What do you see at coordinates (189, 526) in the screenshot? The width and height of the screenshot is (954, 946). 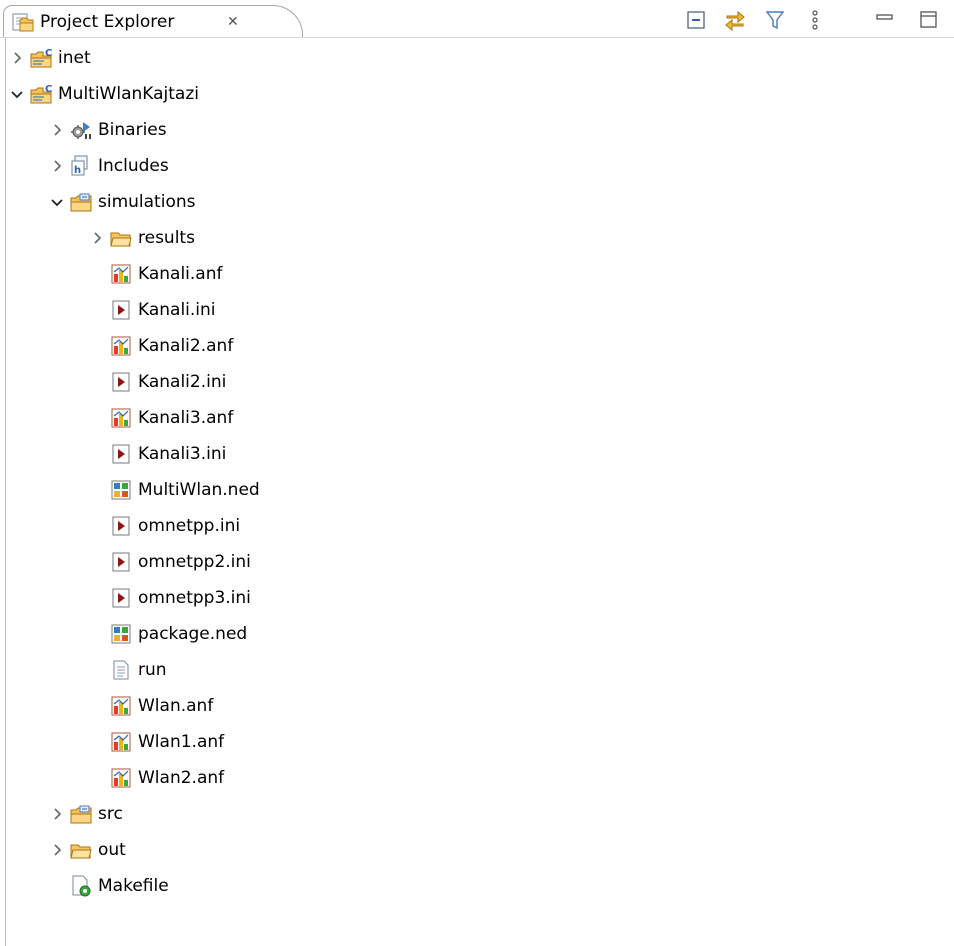 I see `tree-item-label: omnetpp.ini` at bounding box center [189, 526].